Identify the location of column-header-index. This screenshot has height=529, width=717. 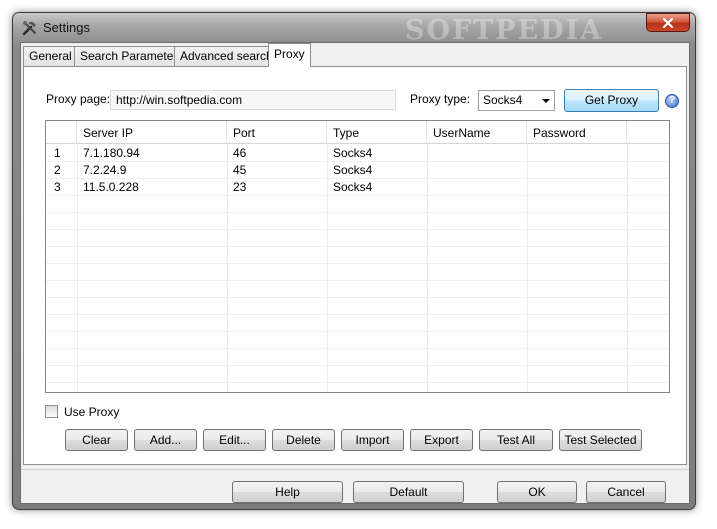
(61, 132).